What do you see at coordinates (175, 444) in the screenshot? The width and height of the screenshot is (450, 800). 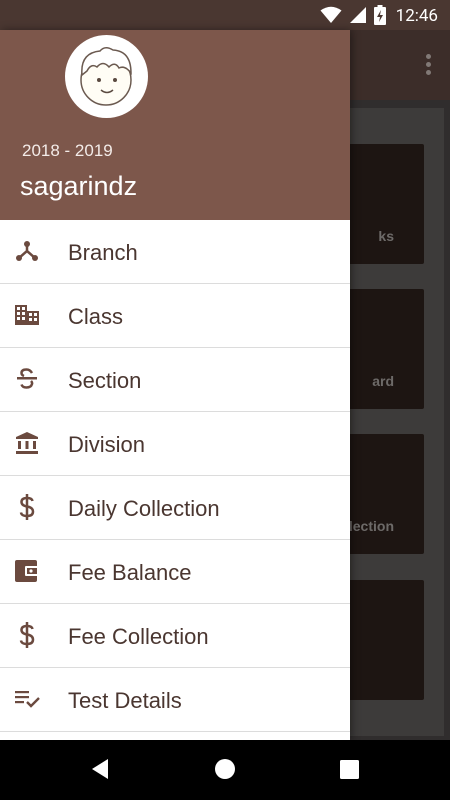 I see `menu-item-division: Division` at bounding box center [175, 444].